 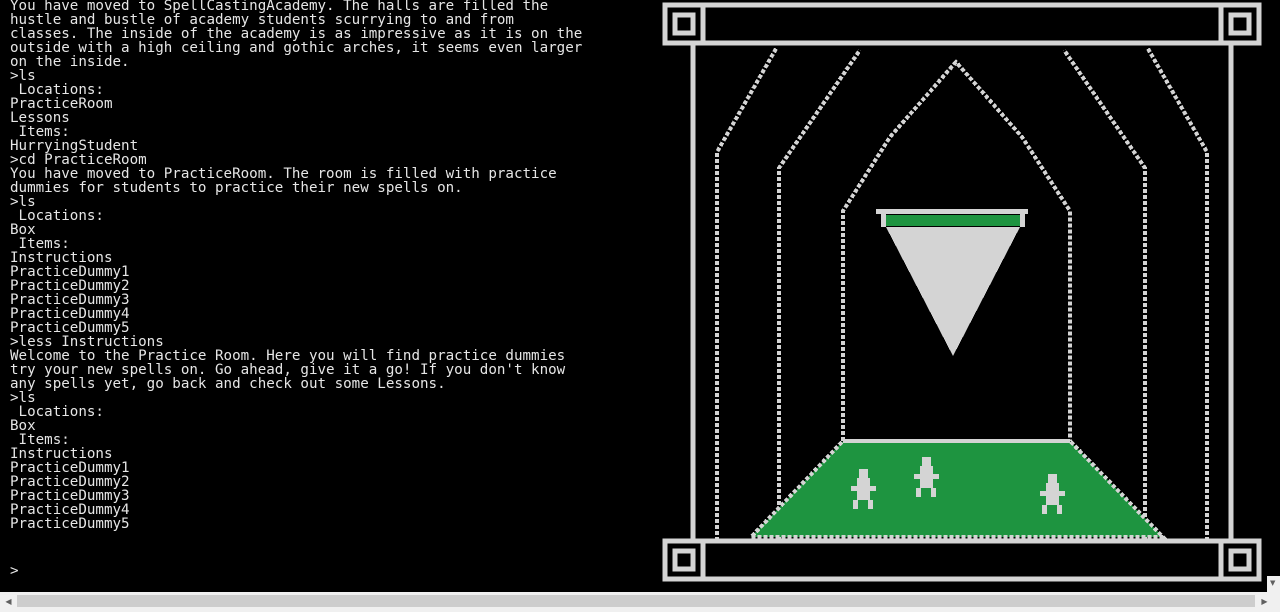 I want to click on chevron-down-icon: ▼, so click(x=1273, y=583).